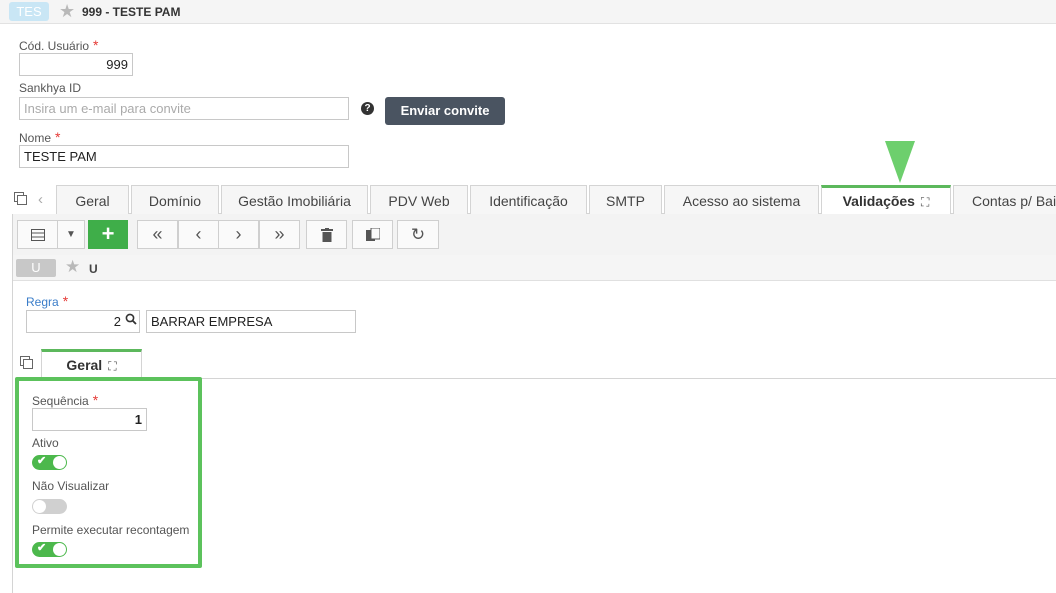 This screenshot has height=593, width=1056. I want to click on inner-tabs-baseline, so click(599, 378).